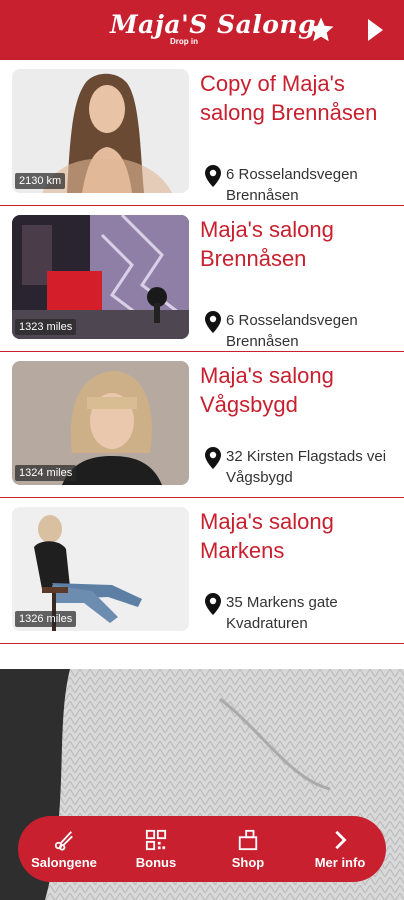  Describe the element at coordinates (213, 24) in the screenshot. I see `logo-title: Maja'S Salong` at that location.